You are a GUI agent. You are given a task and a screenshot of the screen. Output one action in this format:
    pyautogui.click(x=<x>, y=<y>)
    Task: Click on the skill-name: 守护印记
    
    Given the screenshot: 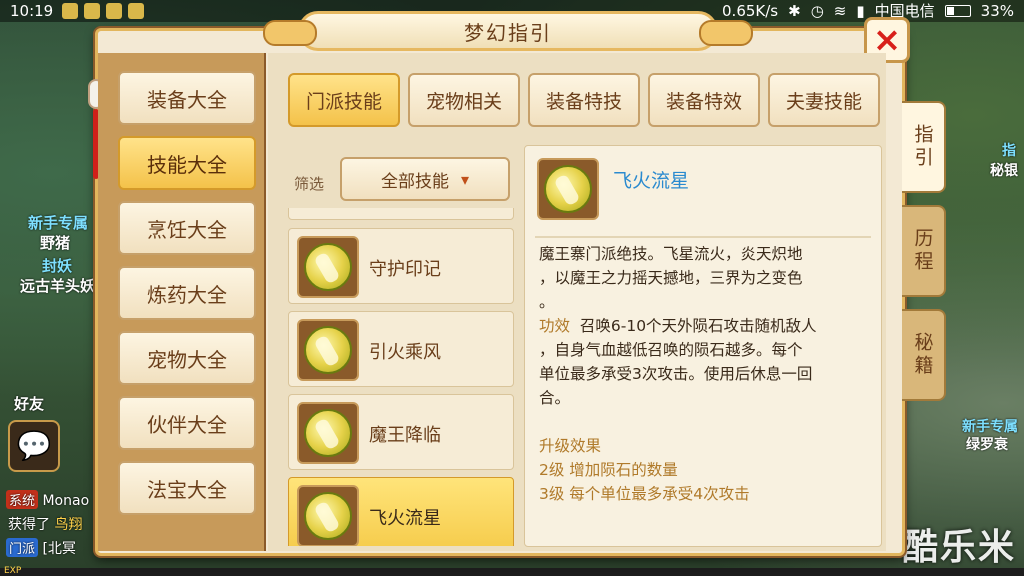 What is the action you would take?
    pyautogui.click(x=405, y=269)
    